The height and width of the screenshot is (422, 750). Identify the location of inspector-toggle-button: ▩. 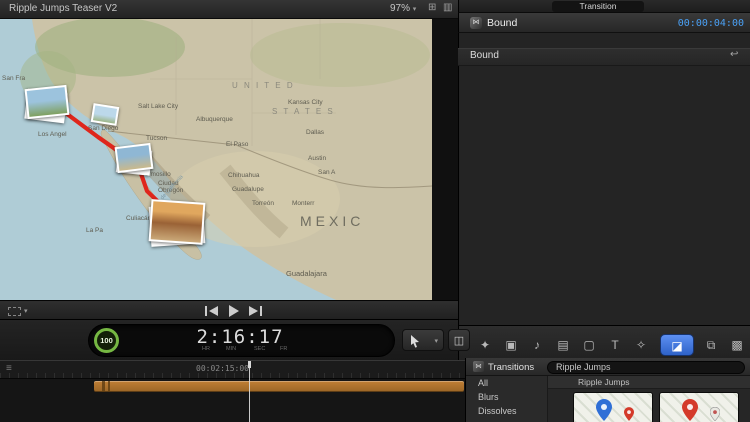
(737, 345).